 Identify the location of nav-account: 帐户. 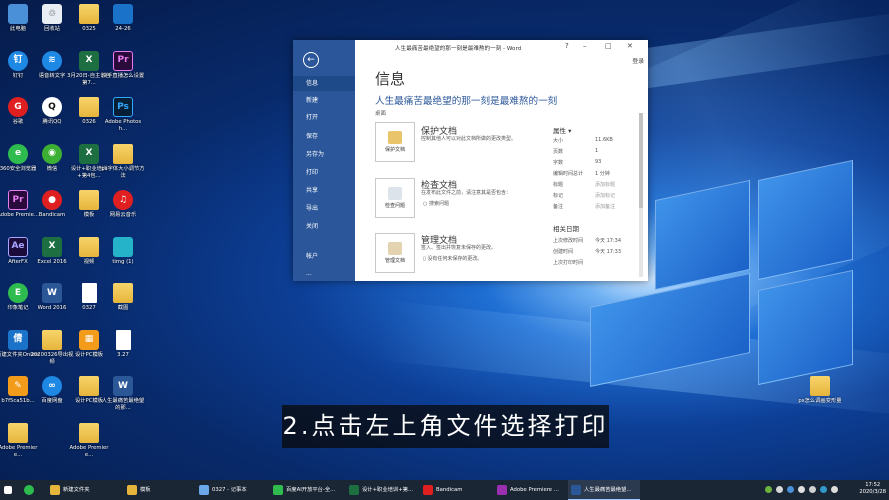
(324, 256).